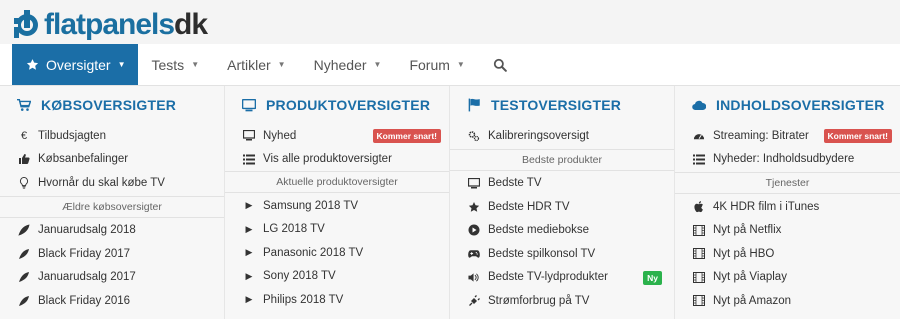 The height and width of the screenshot is (319, 900). What do you see at coordinates (787, 254) in the screenshot?
I see `menu-item-hbo: Nyt på HBO` at bounding box center [787, 254].